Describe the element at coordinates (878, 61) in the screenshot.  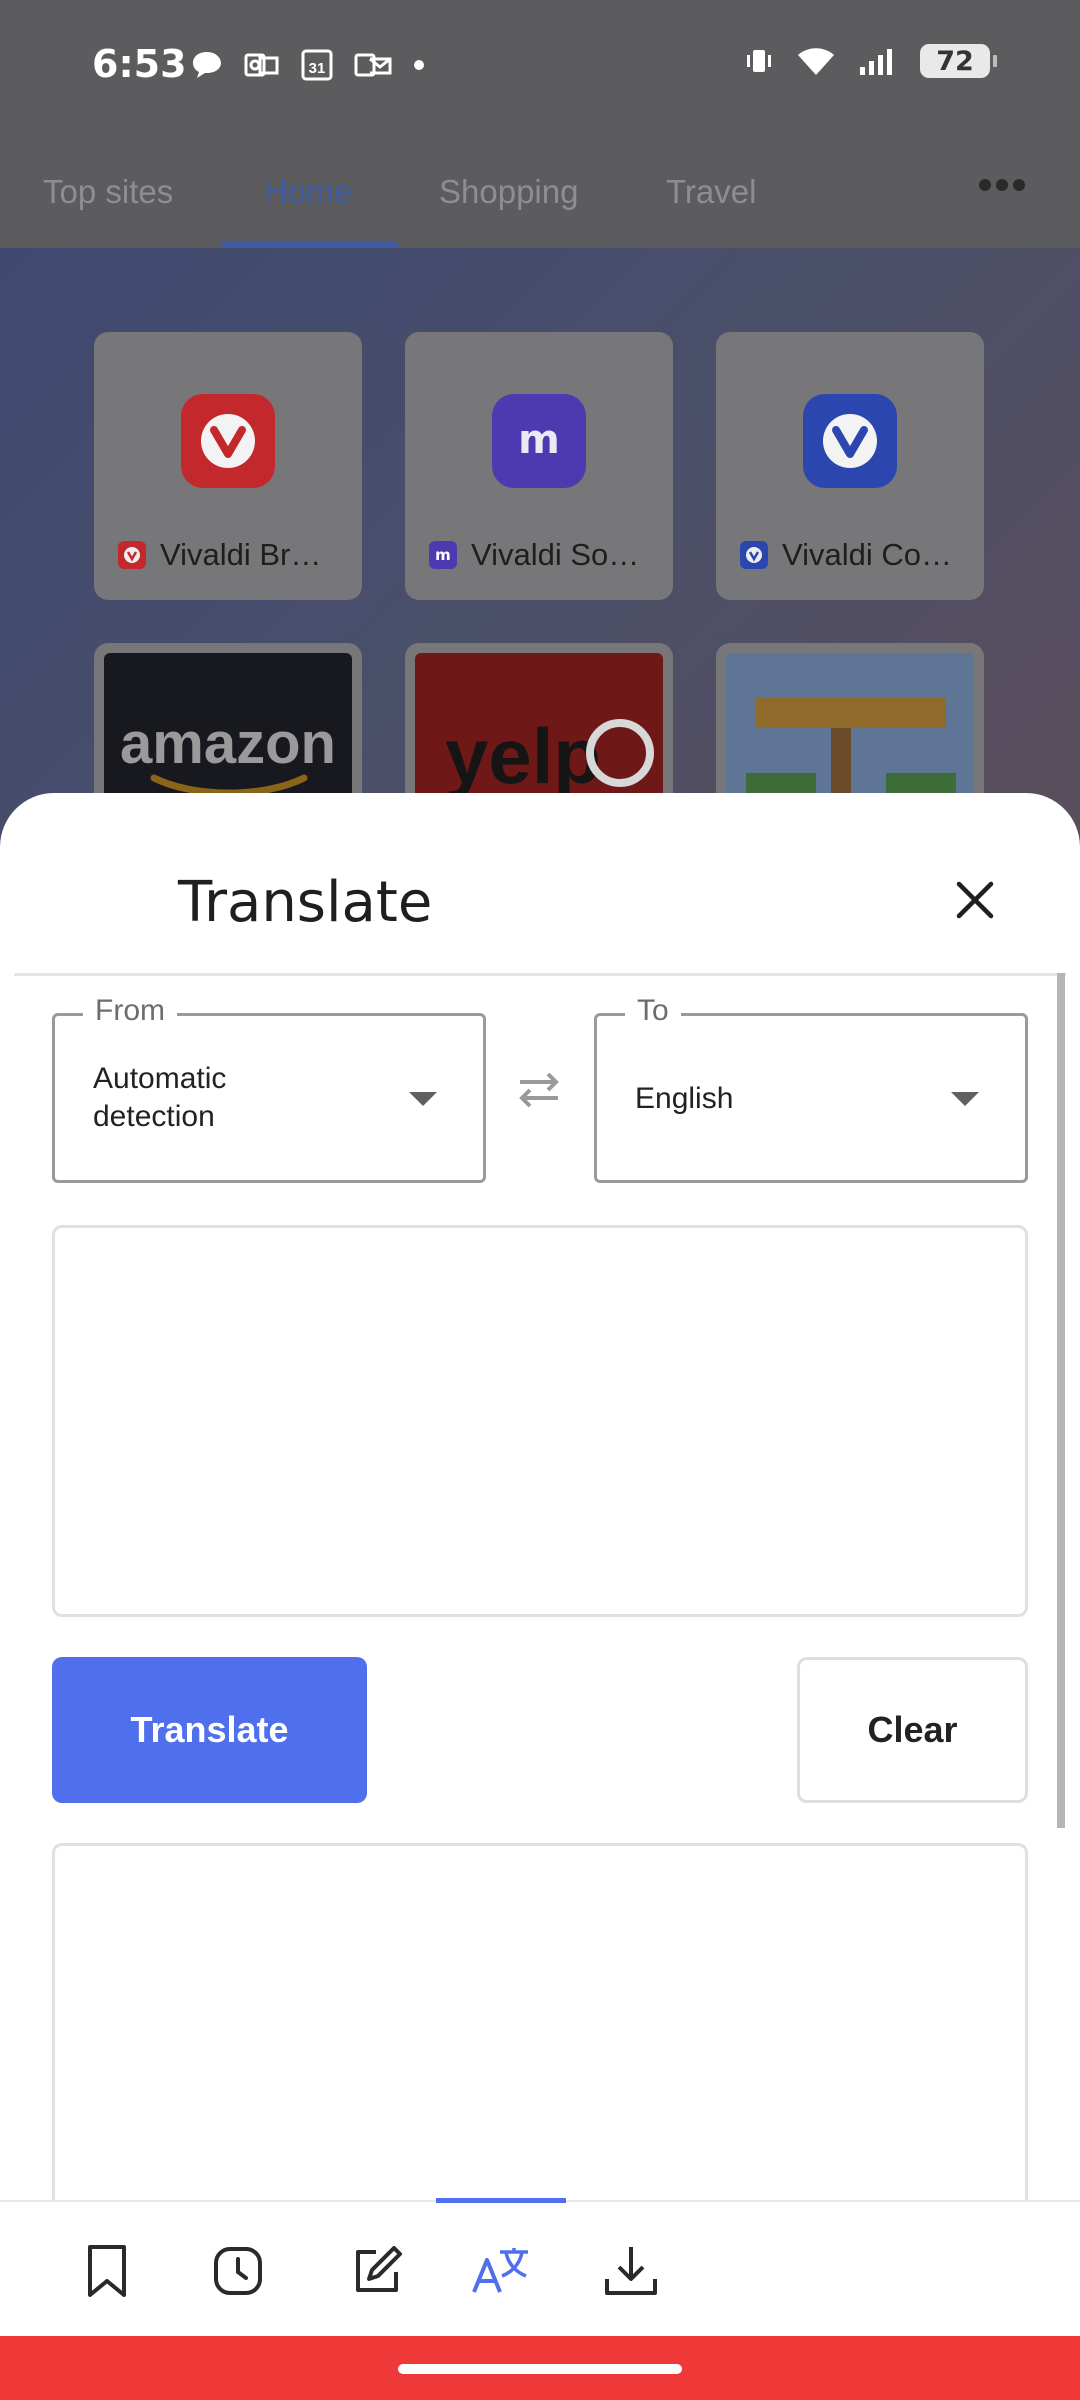
I see `signal-icon` at that location.